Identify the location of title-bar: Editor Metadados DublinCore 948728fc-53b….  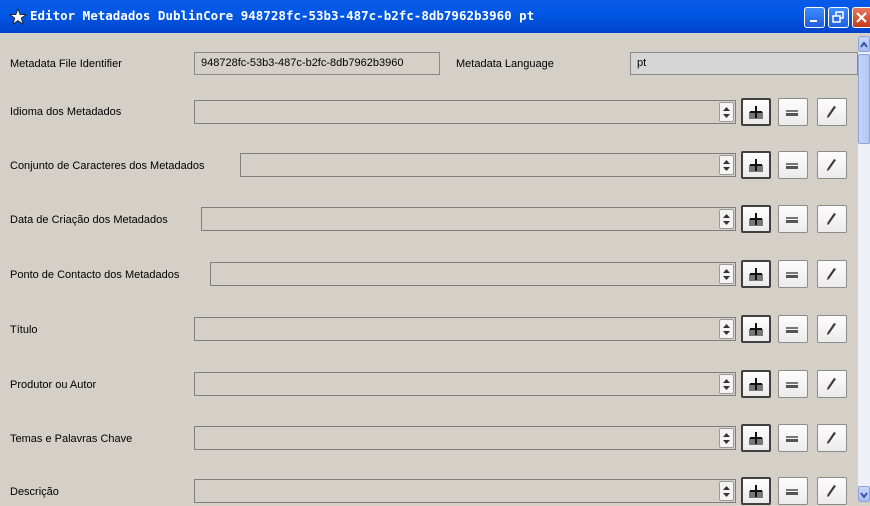
(435, 16).